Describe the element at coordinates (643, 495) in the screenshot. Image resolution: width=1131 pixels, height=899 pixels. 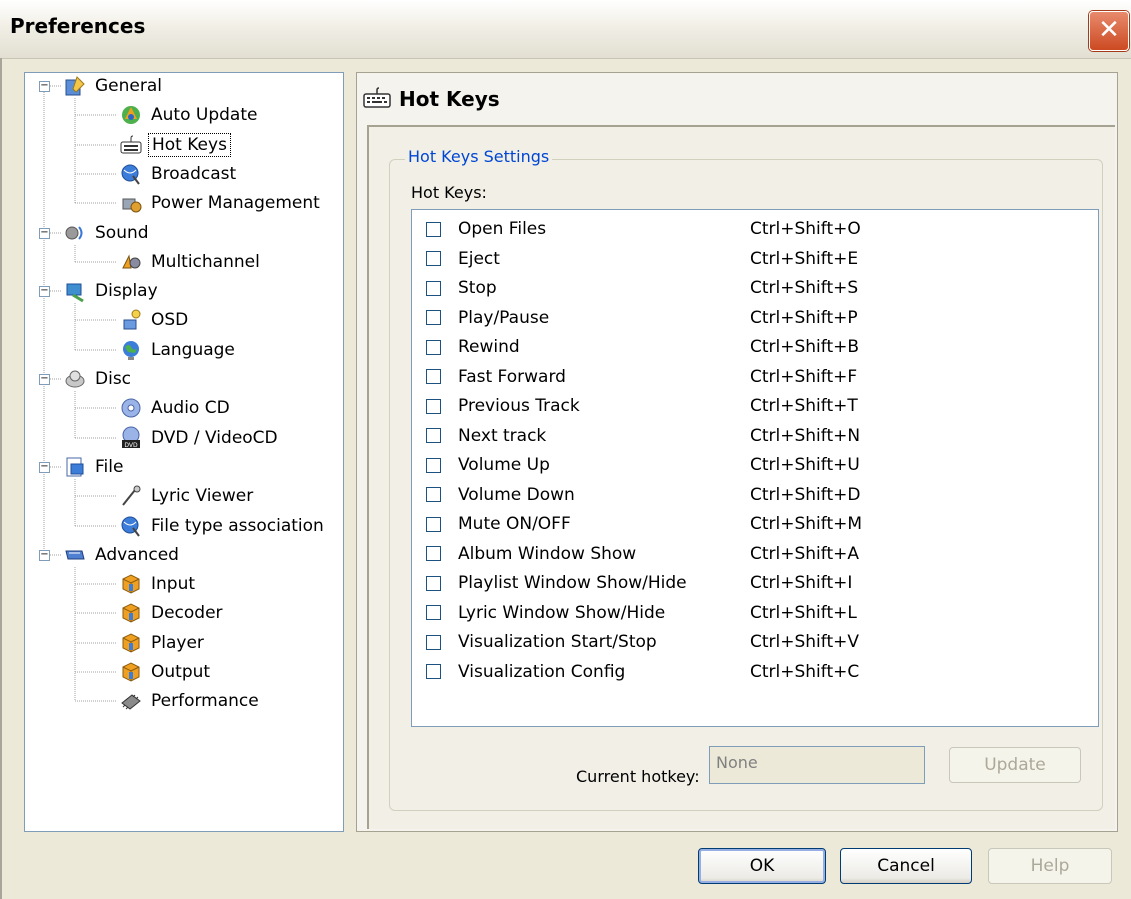
I see `hotkey-row: Volume Down Ctrl+Shift+D` at that location.